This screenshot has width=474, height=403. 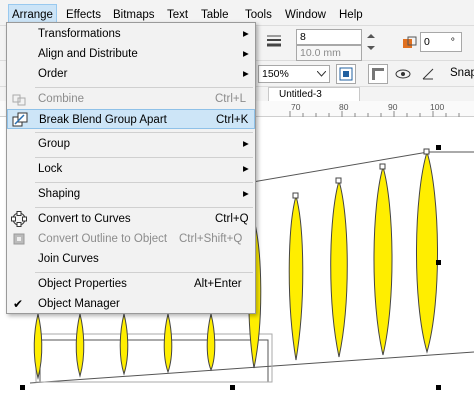 I want to click on menu-tools: Tools, so click(x=258, y=15).